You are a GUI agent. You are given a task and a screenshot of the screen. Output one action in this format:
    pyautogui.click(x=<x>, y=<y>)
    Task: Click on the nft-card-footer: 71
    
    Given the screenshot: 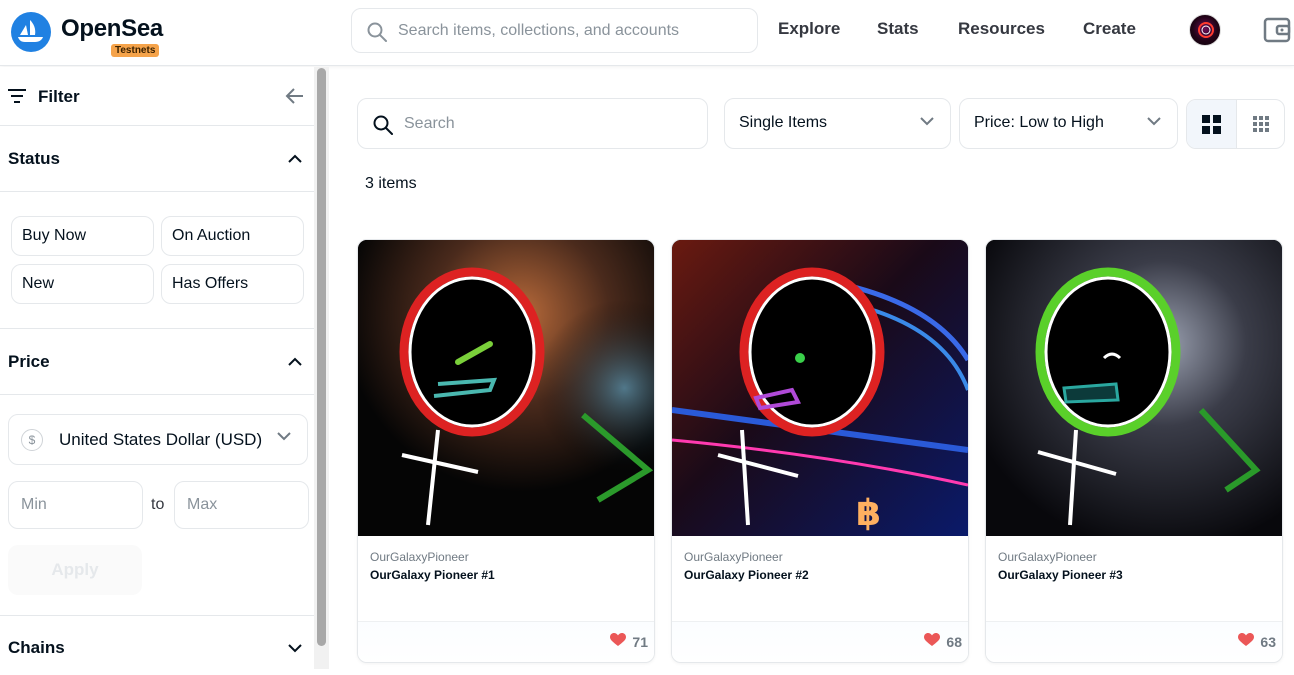 What is the action you would take?
    pyautogui.click(x=506, y=641)
    